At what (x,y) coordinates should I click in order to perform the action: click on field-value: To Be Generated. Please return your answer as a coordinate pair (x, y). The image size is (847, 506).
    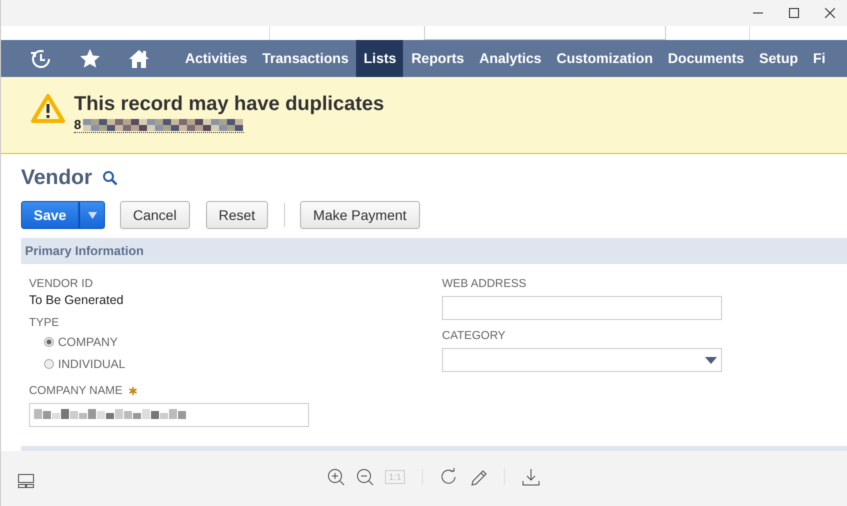
    Looking at the image, I should click on (77, 300).